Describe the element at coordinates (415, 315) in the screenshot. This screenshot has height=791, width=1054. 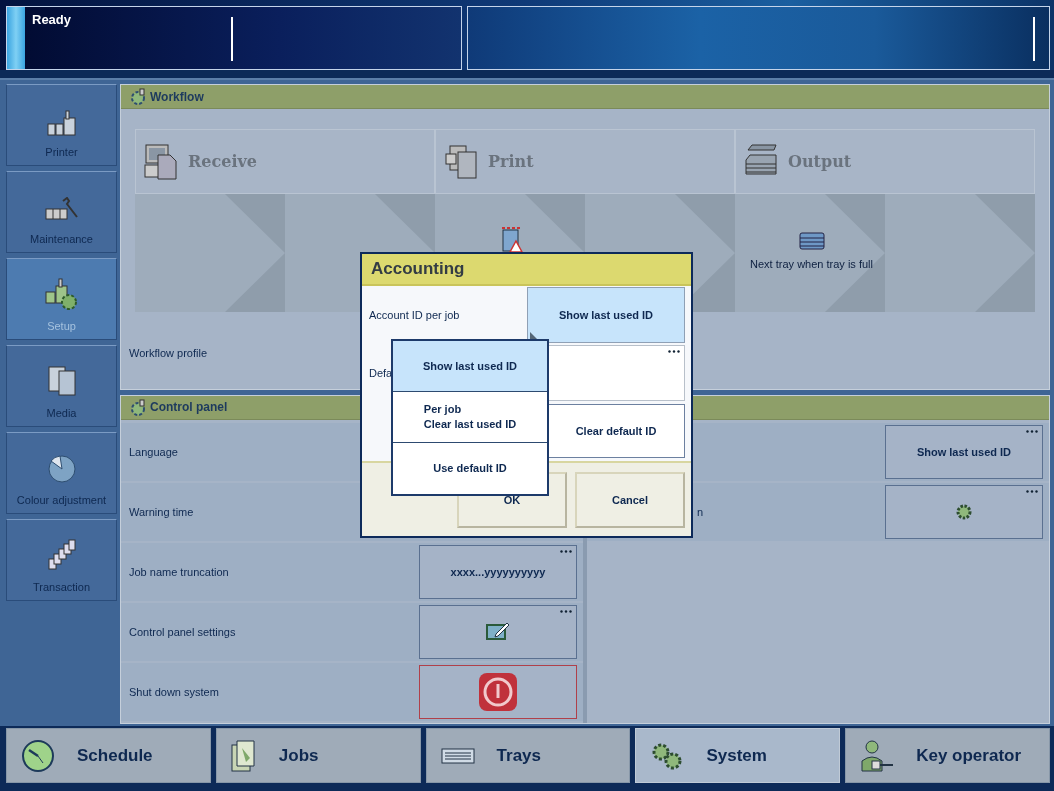
I see `setting-label: Account ID per job` at that location.